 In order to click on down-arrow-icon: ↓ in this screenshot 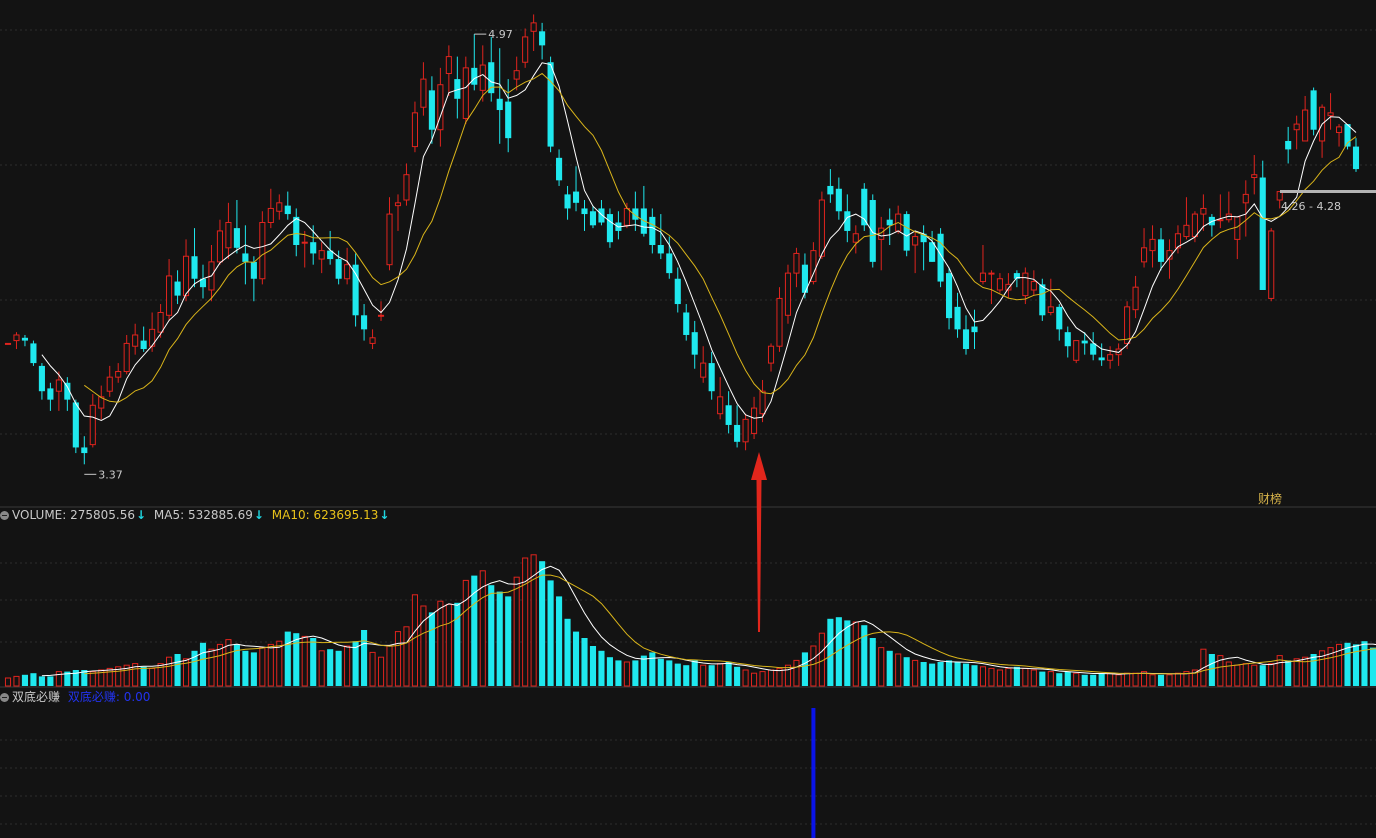, I will do `click(384, 515)`.